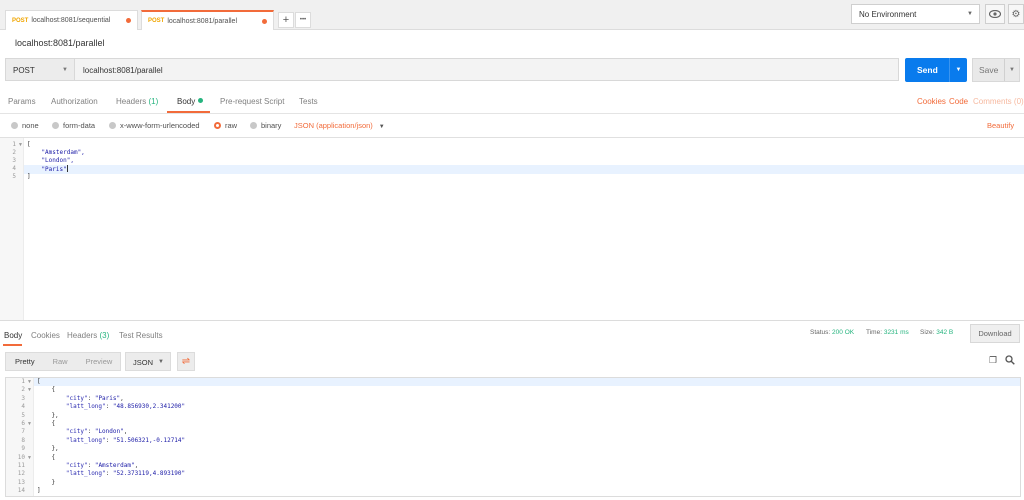 The width and height of the screenshot is (1024, 500). Describe the element at coordinates (143, 362) in the screenshot. I see `format-label: JSON` at that location.